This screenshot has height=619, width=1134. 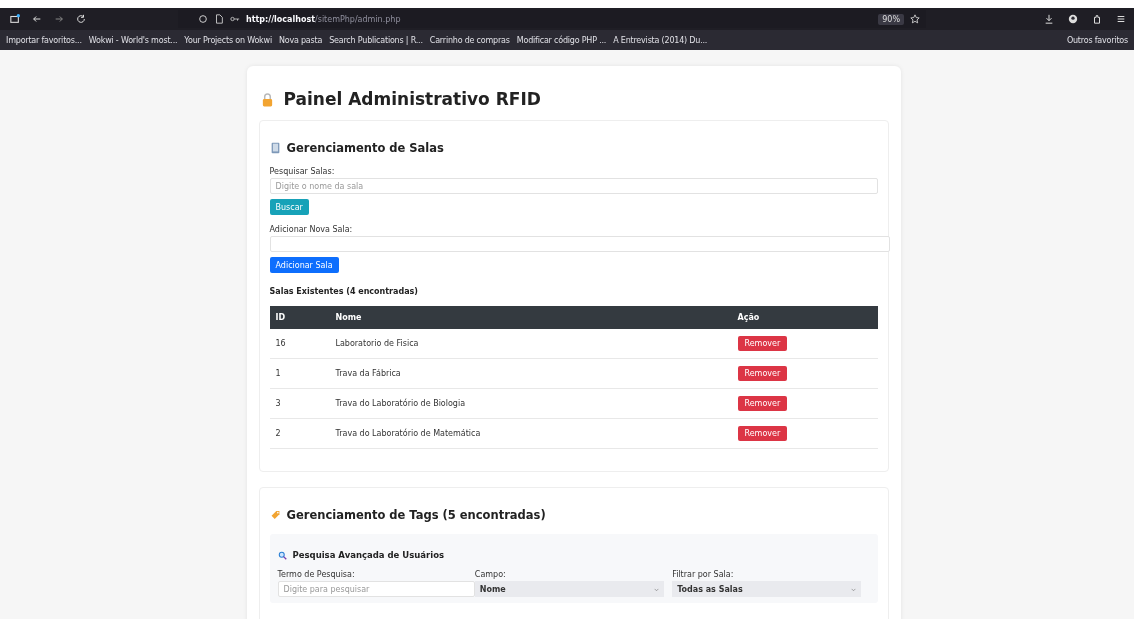 I want to click on field-label: Filtrar por Sala:, so click(x=703, y=574).